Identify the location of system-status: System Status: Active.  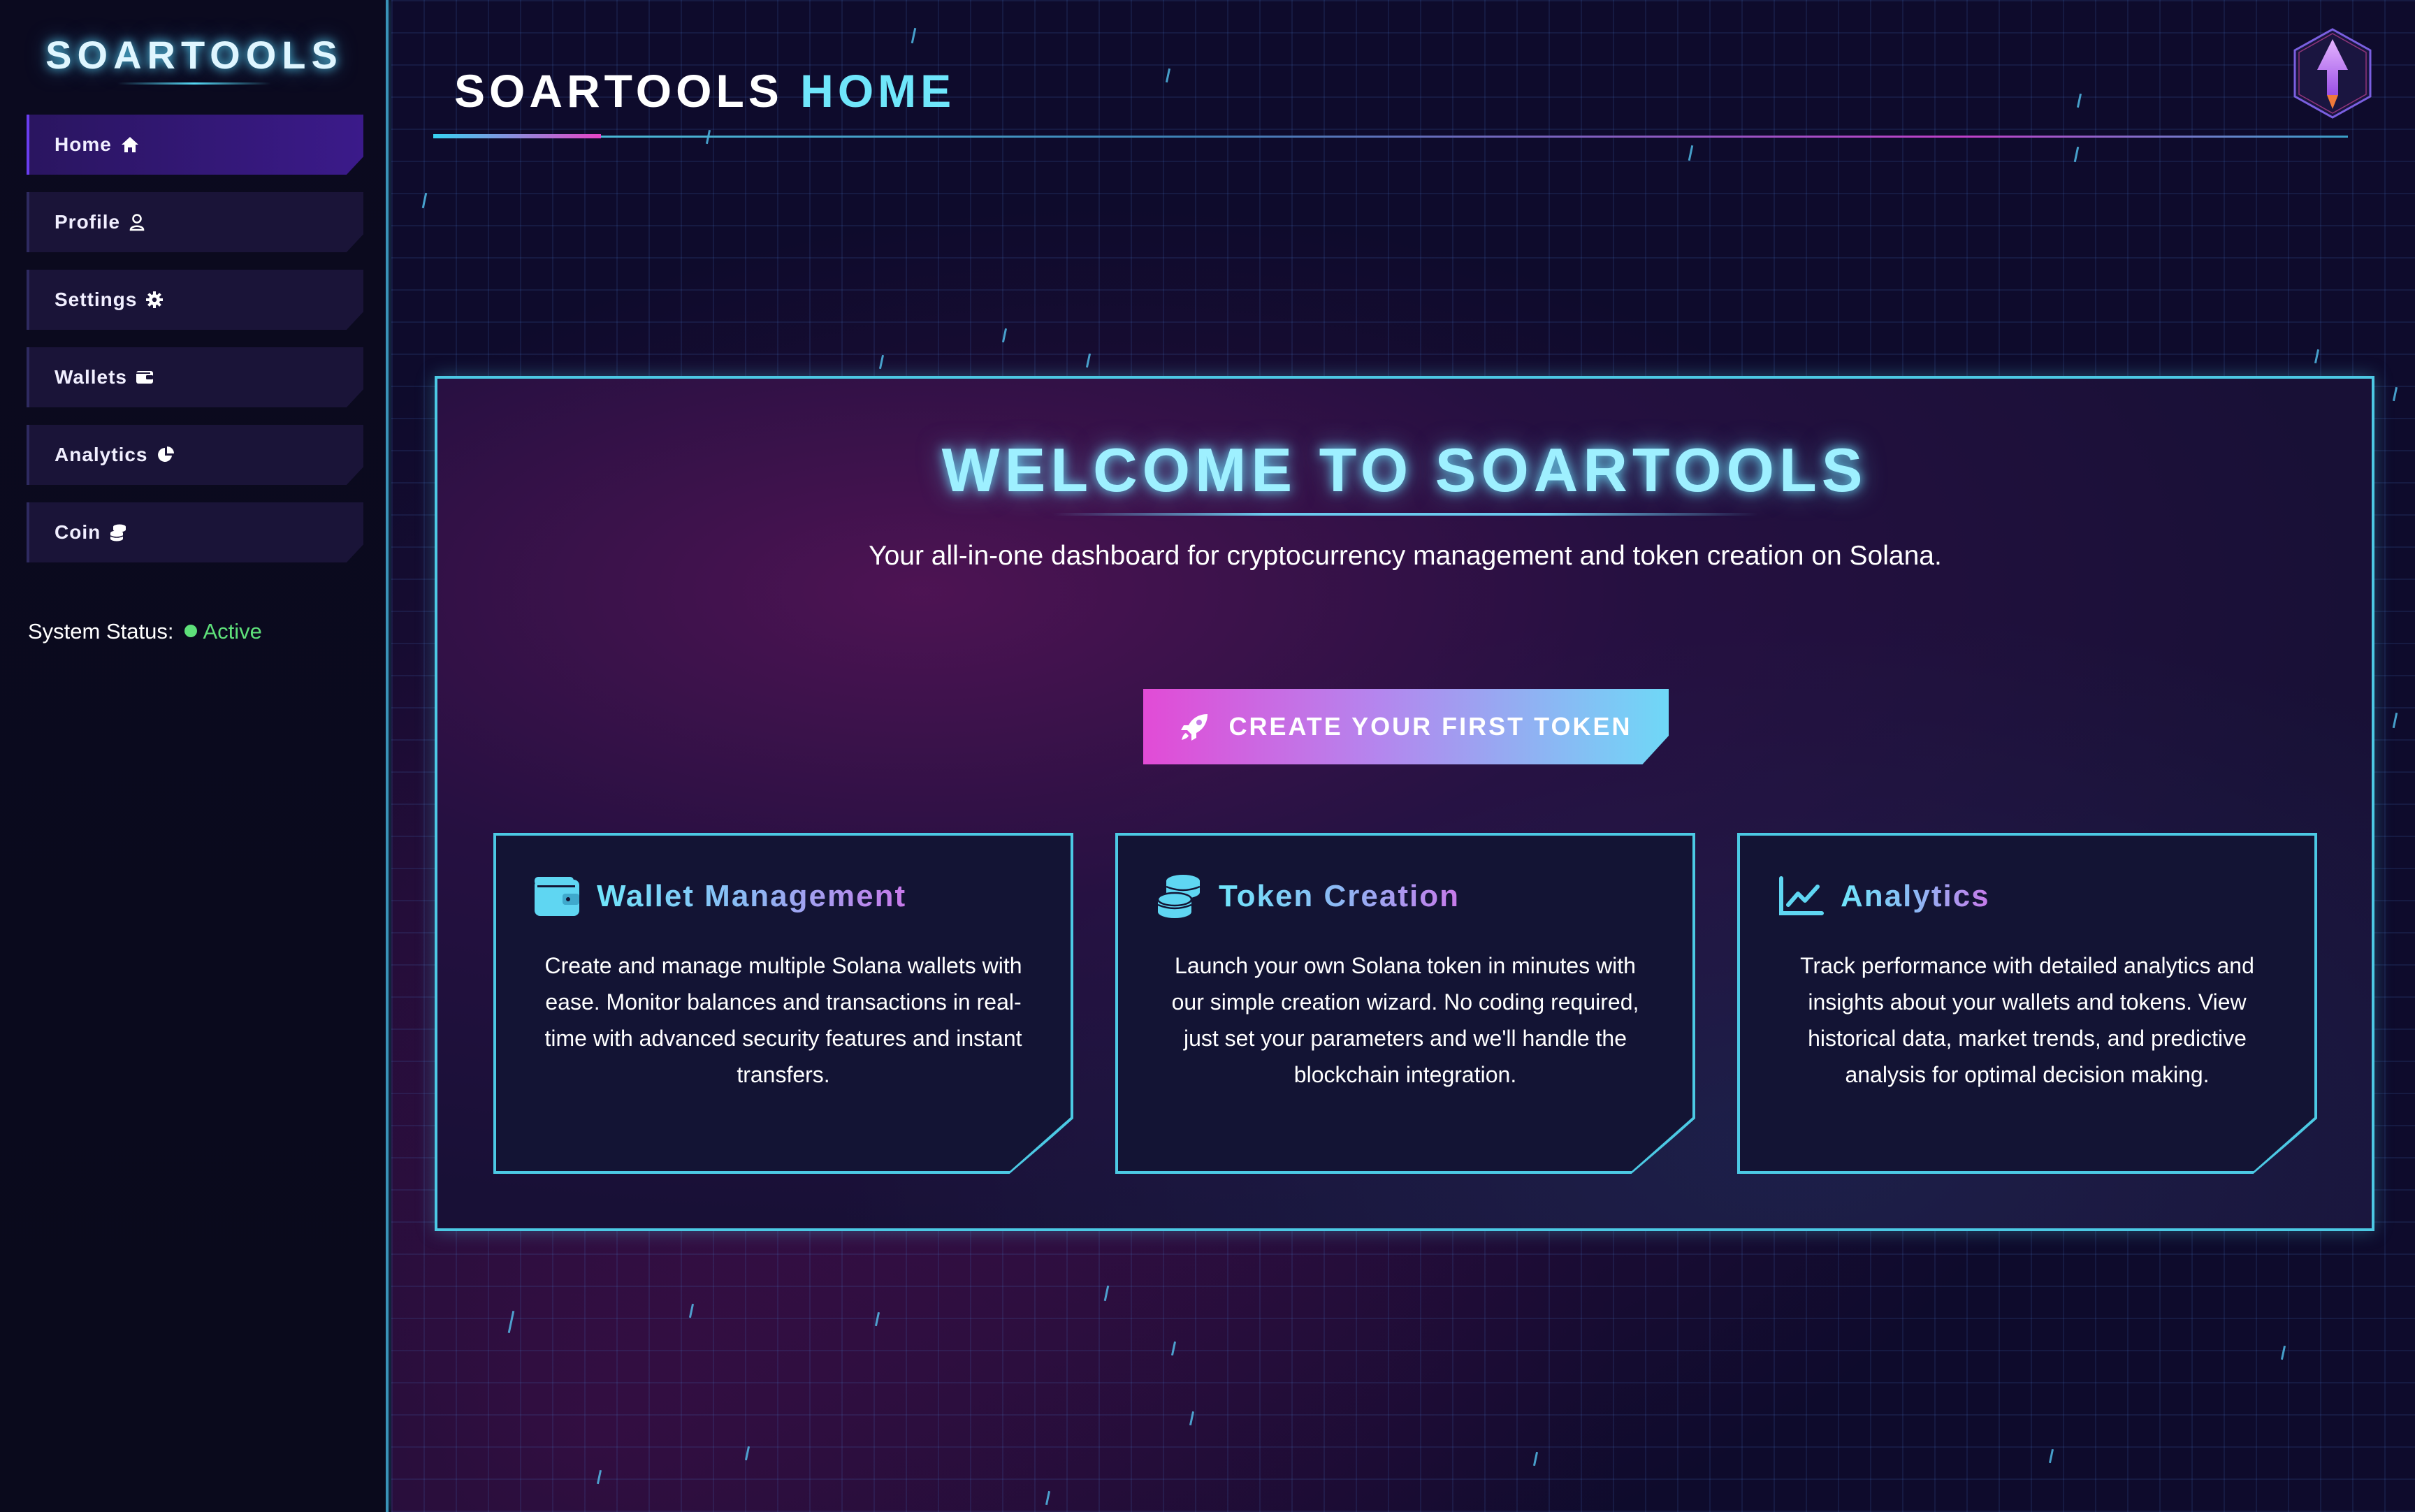
(145, 631).